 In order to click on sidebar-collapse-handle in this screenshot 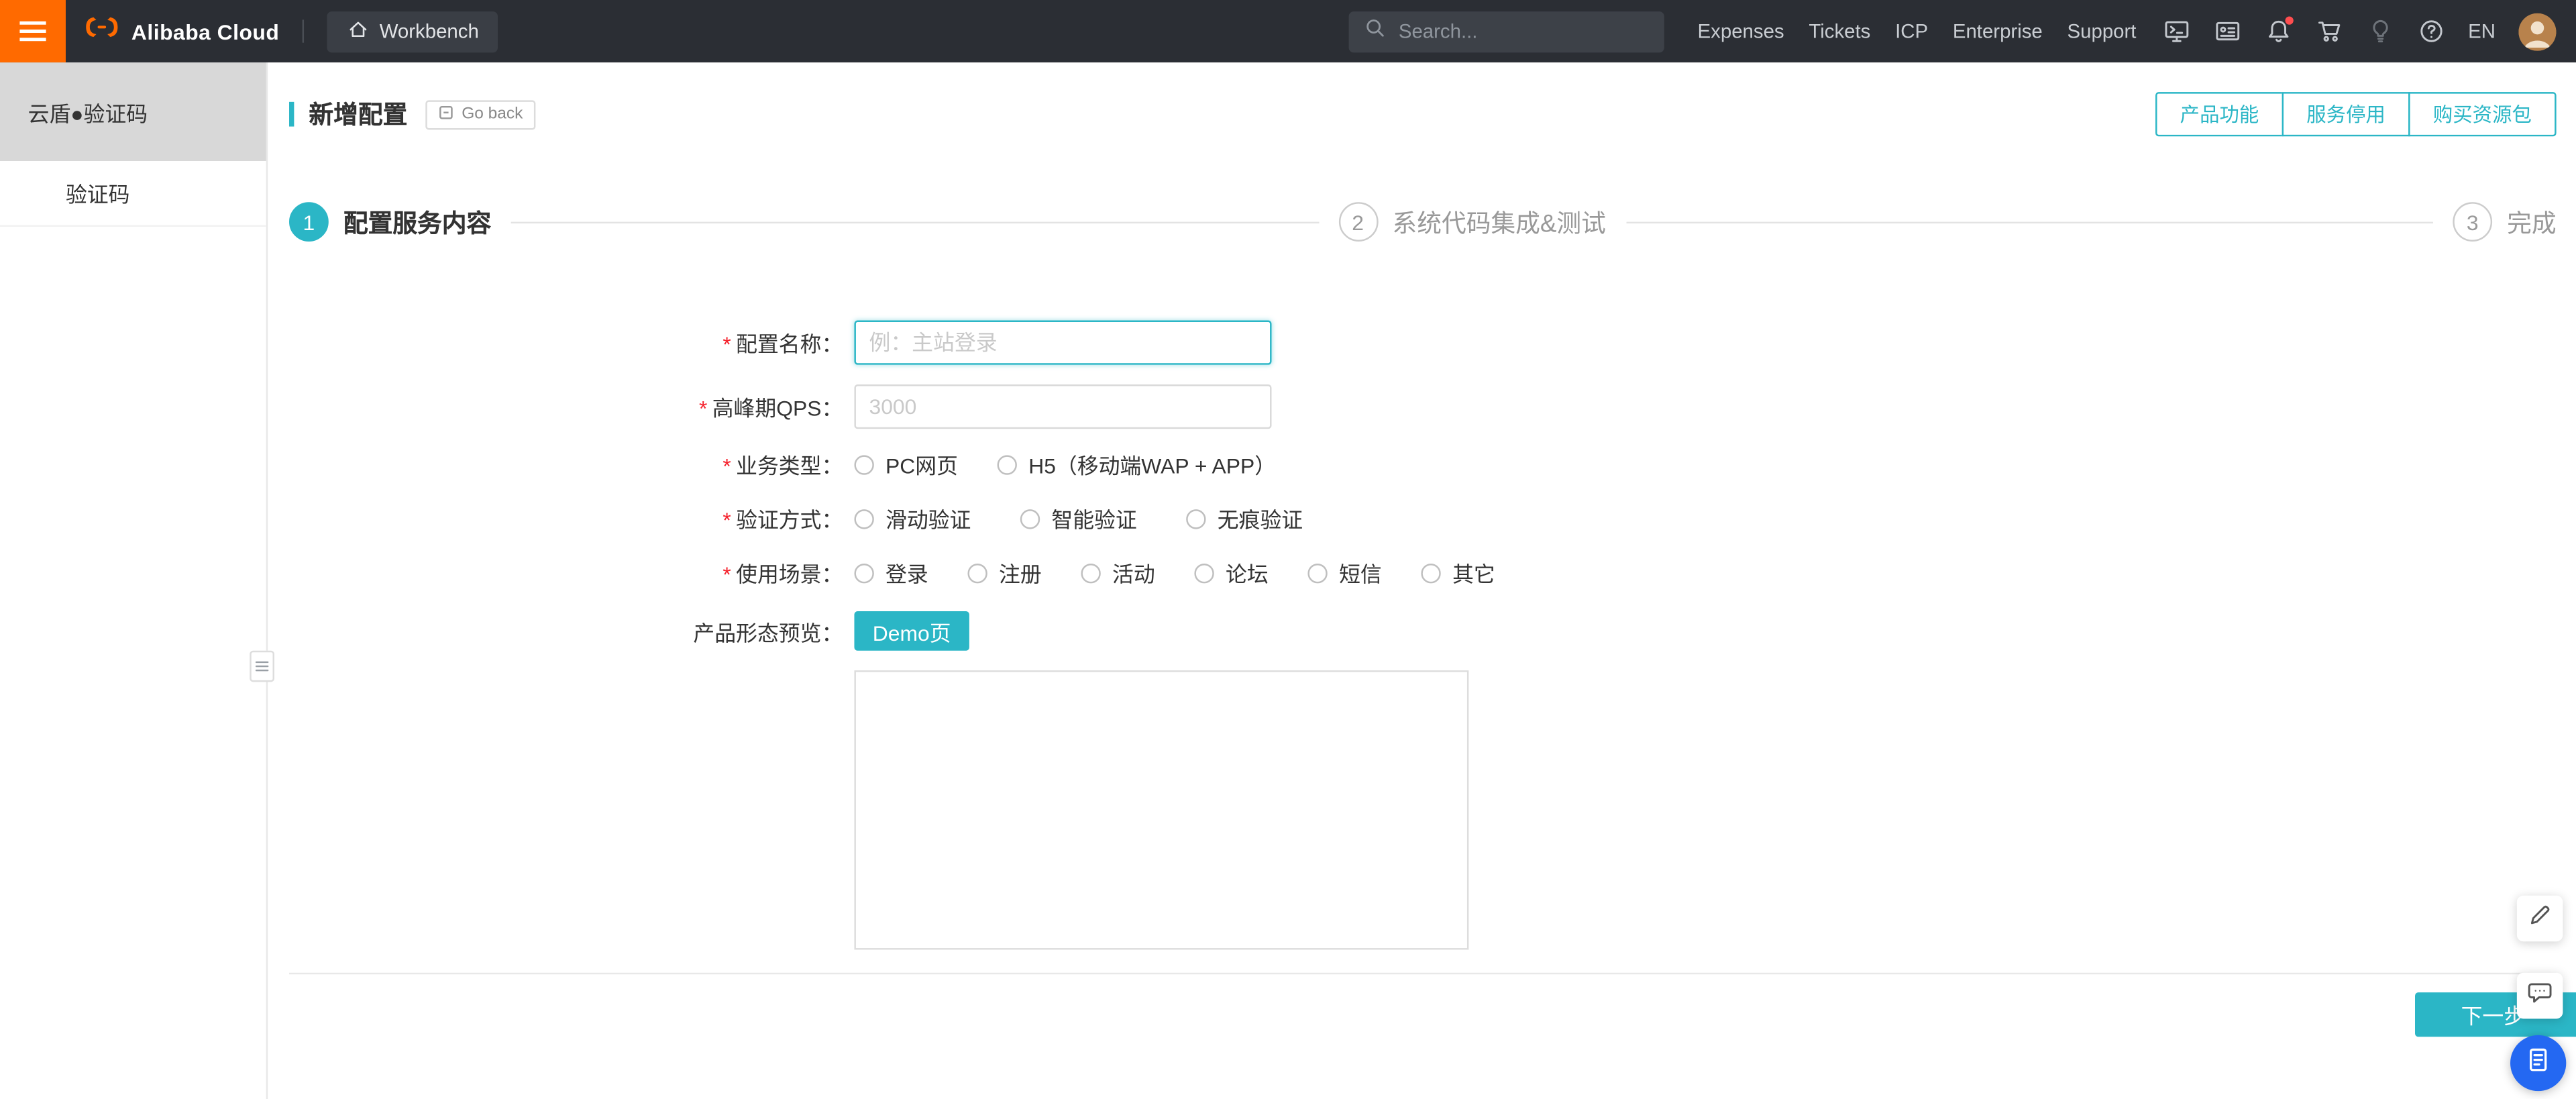, I will do `click(262, 666)`.